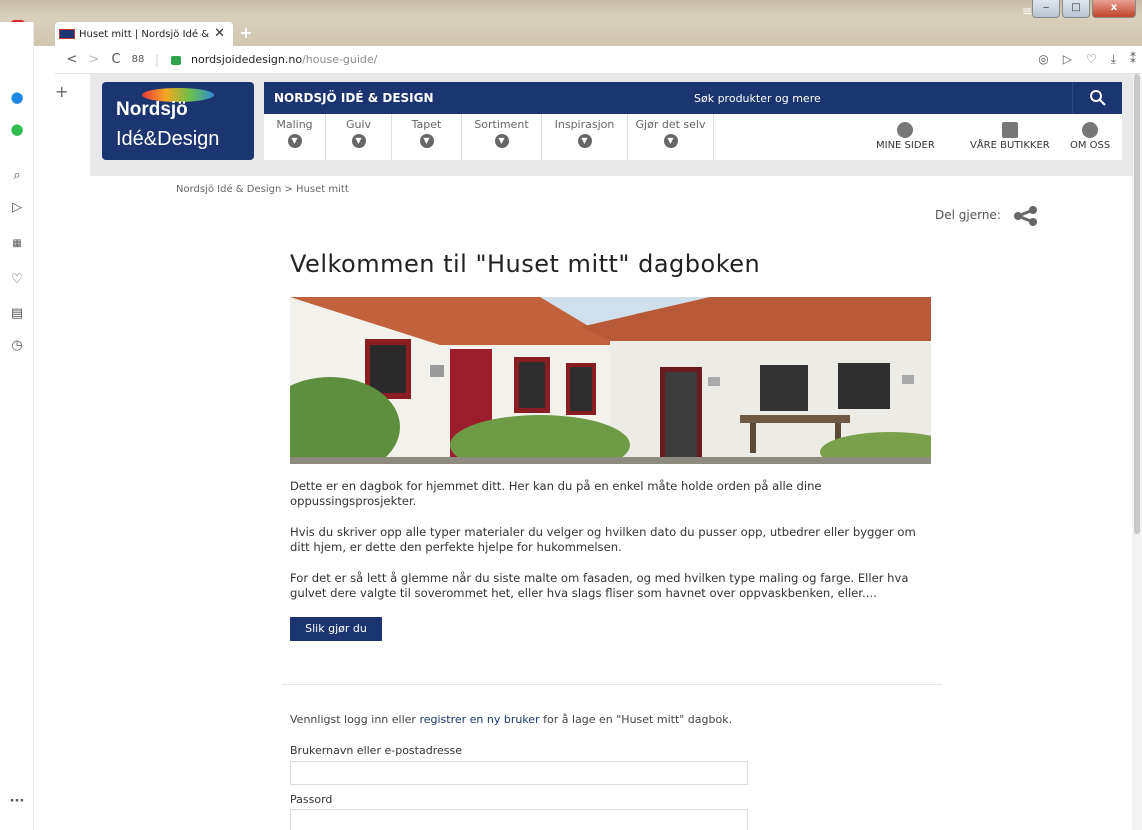 The height and width of the screenshot is (830, 1142). Describe the element at coordinates (426, 124) in the screenshot. I see `menu-item-label: Tapet` at that location.